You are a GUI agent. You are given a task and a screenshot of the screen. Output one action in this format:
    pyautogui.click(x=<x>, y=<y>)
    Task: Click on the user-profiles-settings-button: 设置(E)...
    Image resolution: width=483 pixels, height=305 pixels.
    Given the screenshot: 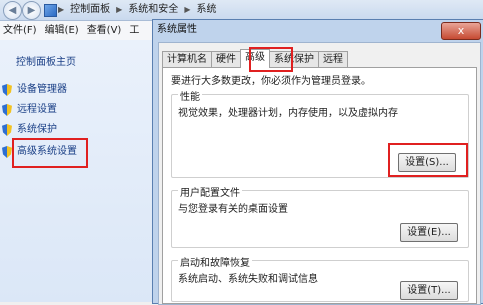 What is the action you would take?
    pyautogui.click(x=429, y=232)
    